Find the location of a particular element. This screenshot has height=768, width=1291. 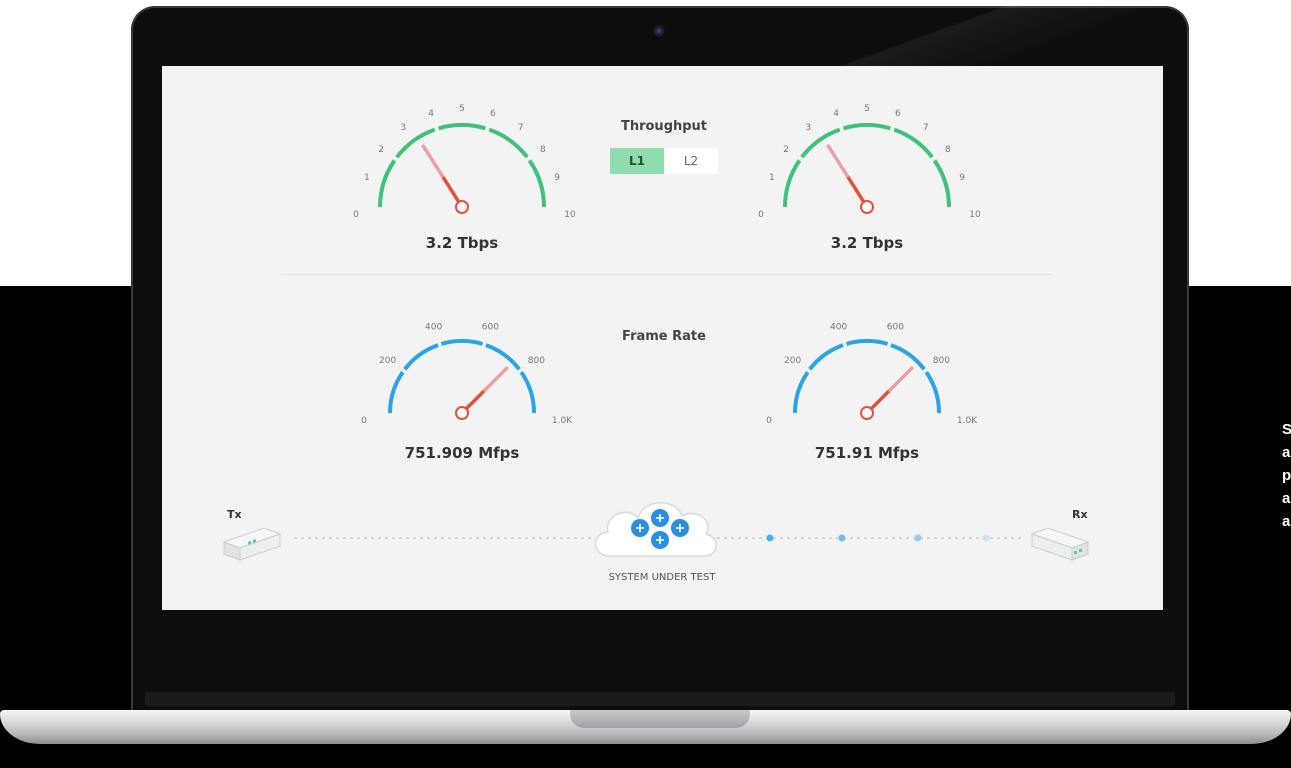

side-letter: p is located at coordinates (1286, 475).